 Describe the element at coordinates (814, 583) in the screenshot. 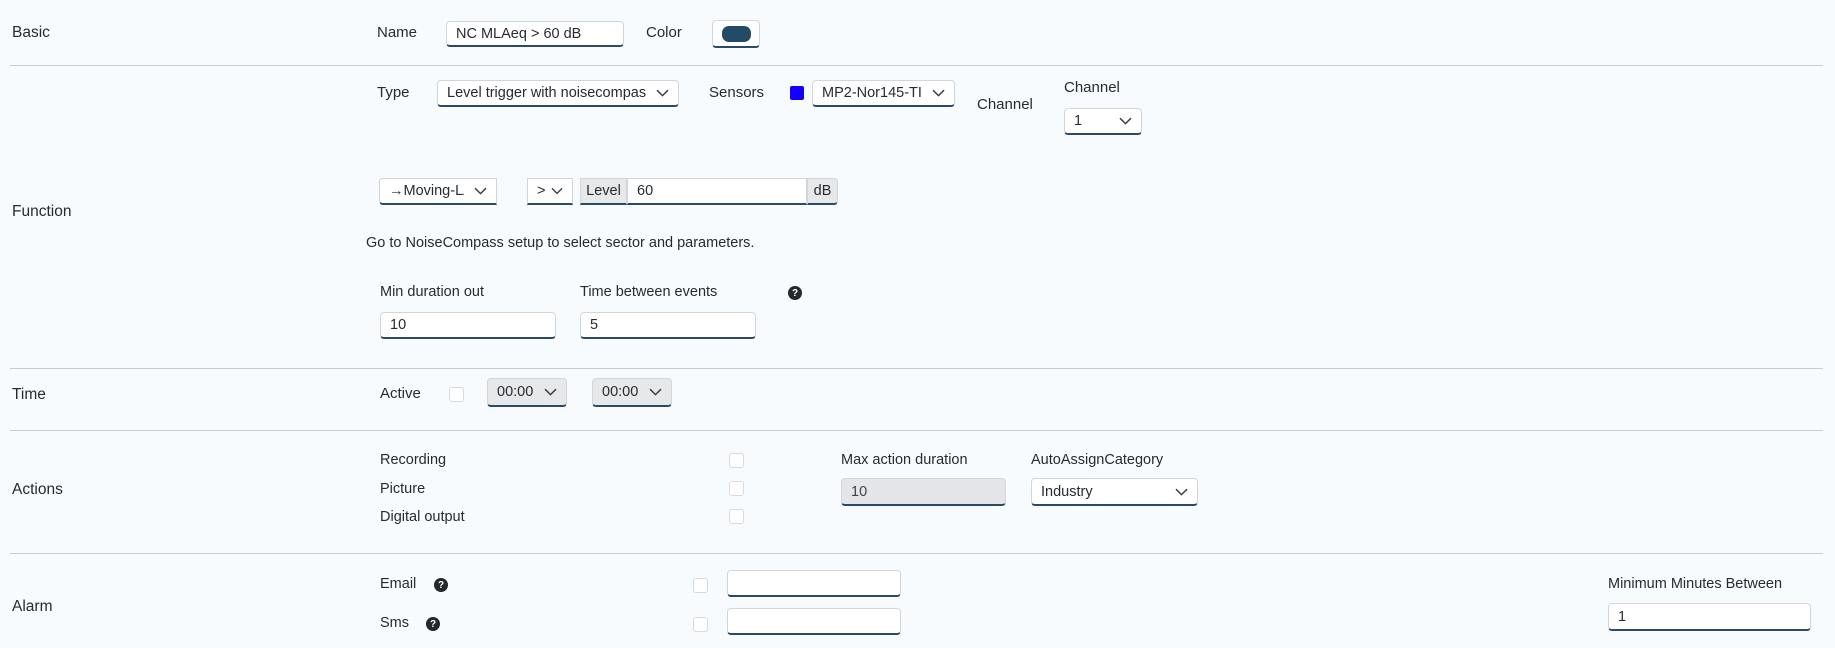

I see `email-input` at that location.